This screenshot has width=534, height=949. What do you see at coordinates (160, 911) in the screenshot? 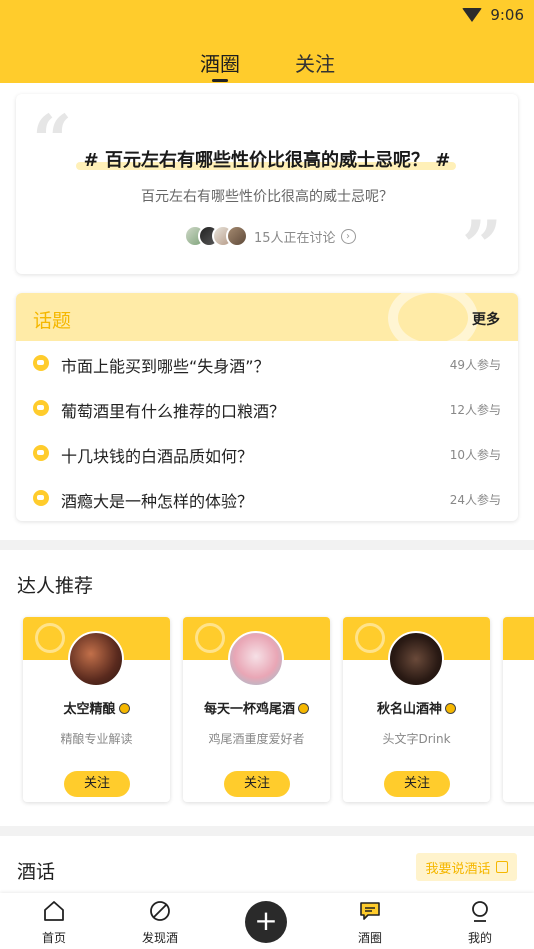
I see `discover-icon` at bounding box center [160, 911].